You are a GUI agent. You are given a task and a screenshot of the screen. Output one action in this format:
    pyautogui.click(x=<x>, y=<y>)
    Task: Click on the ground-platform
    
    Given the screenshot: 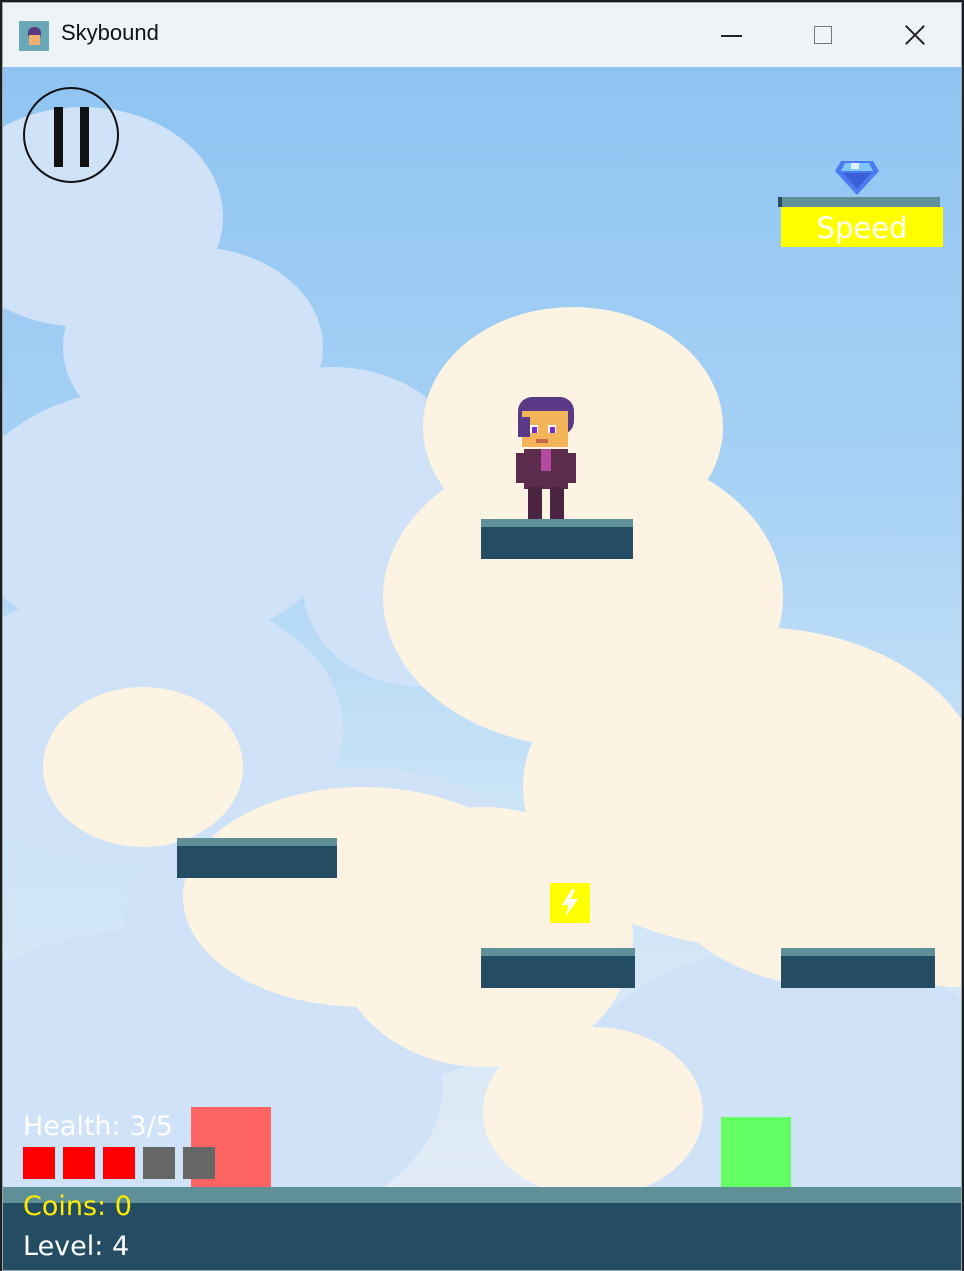 What is the action you would take?
    pyautogui.click(x=482, y=1228)
    